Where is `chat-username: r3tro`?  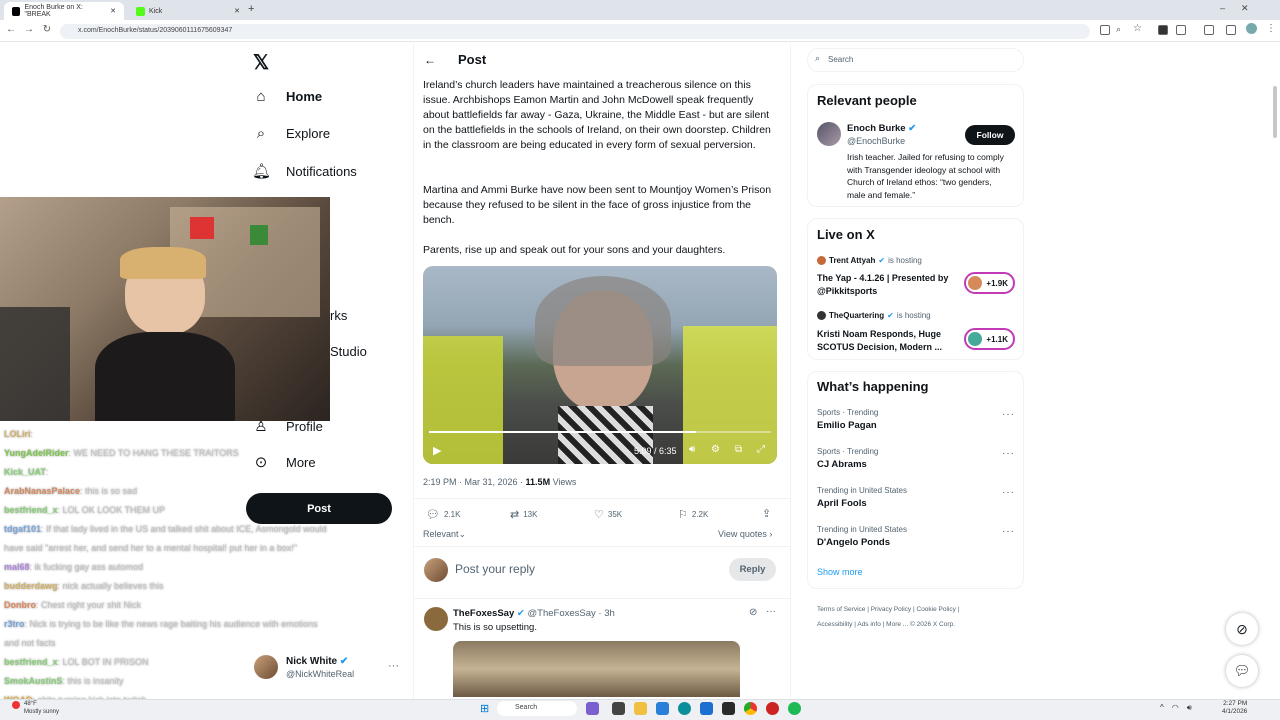 chat-username: r3tro is located at coordinates (14, 624).